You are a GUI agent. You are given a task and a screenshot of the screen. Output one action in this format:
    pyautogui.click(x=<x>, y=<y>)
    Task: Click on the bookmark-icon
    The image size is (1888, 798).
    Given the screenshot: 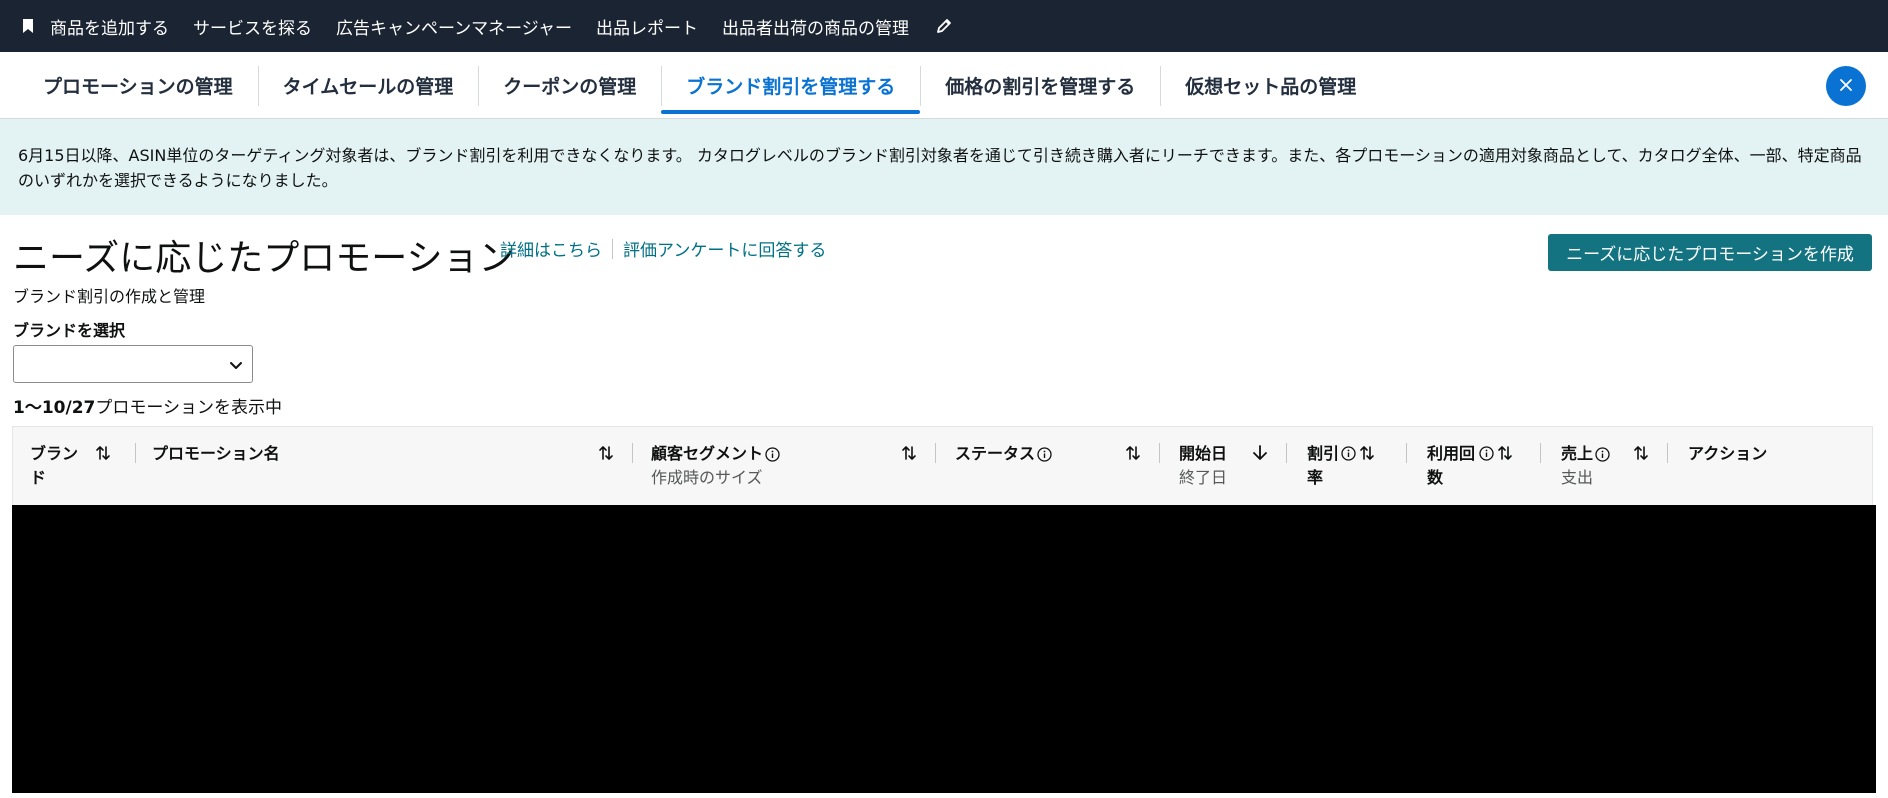 What is the action you would take?
    pyautogui.click(x=28, y=26)
    